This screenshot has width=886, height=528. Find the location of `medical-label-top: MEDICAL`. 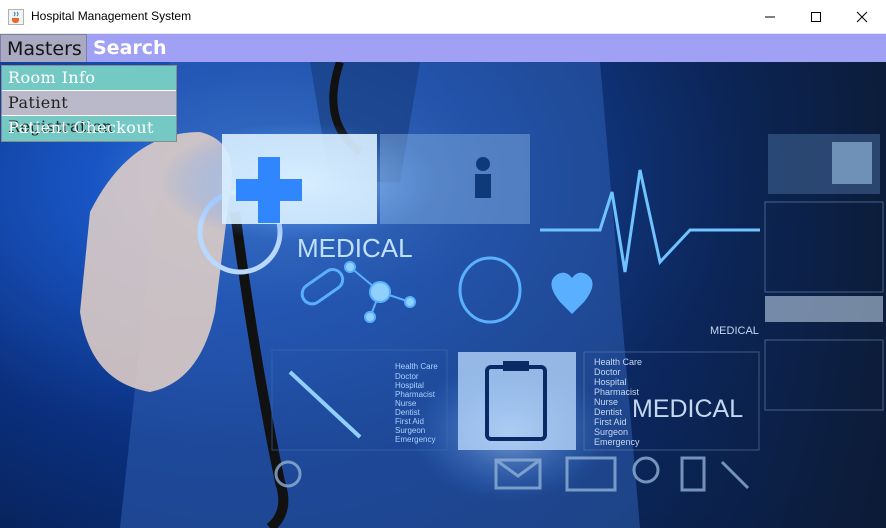

medical-label-top: MEDICAL is located at coordinates (355, 248).